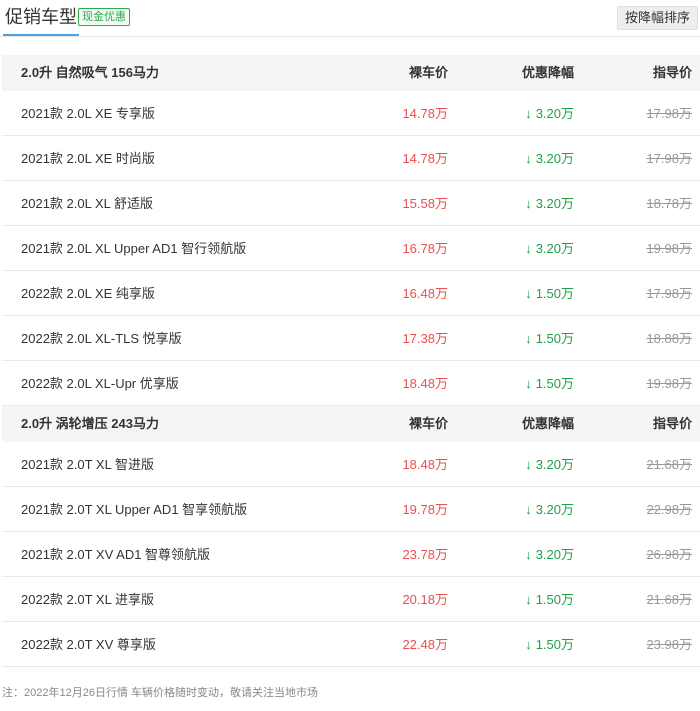 The height and width of the screenshot is (711, 700). What do you see at coordinates (90, 423) in the screenshot?
I see `group-title: 2.0升 涡轮增压 243马力` at bounding box center [90, 423].